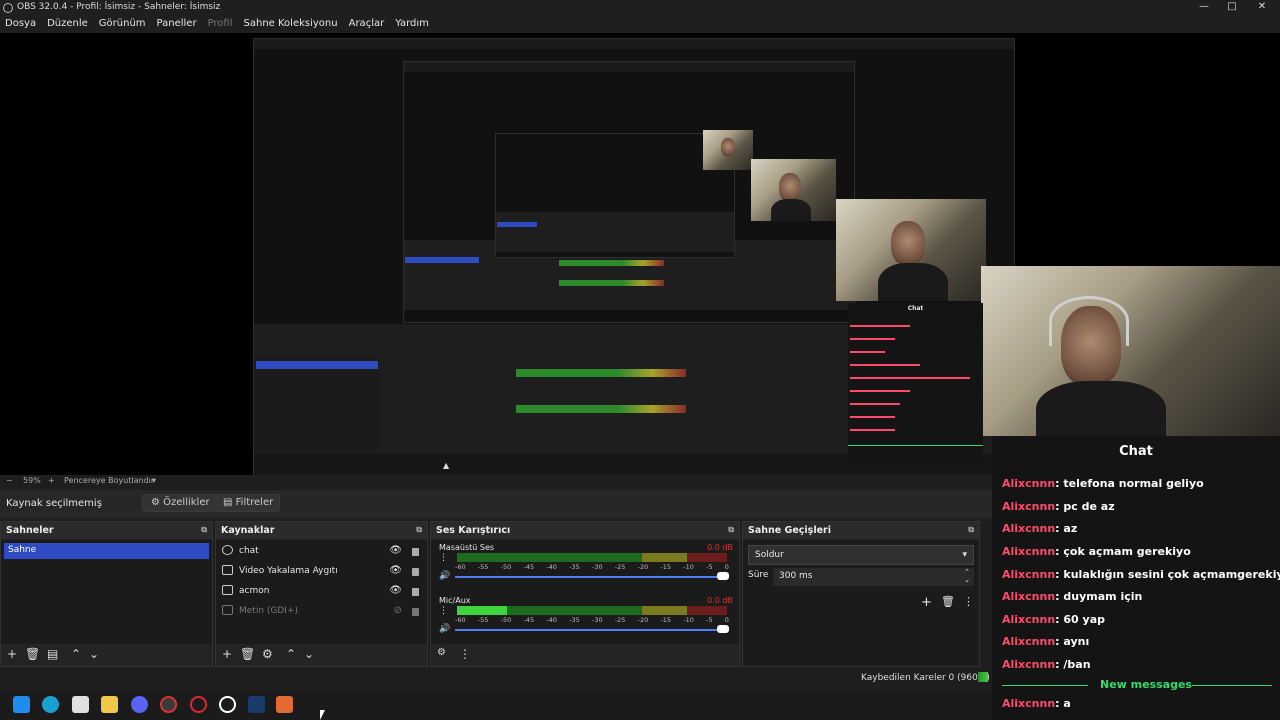 This screenshot has width=1280, height=720. Describe the element at coordinates (32, 480) in the screenshot. I see `zoom-level: 59%` at that location.